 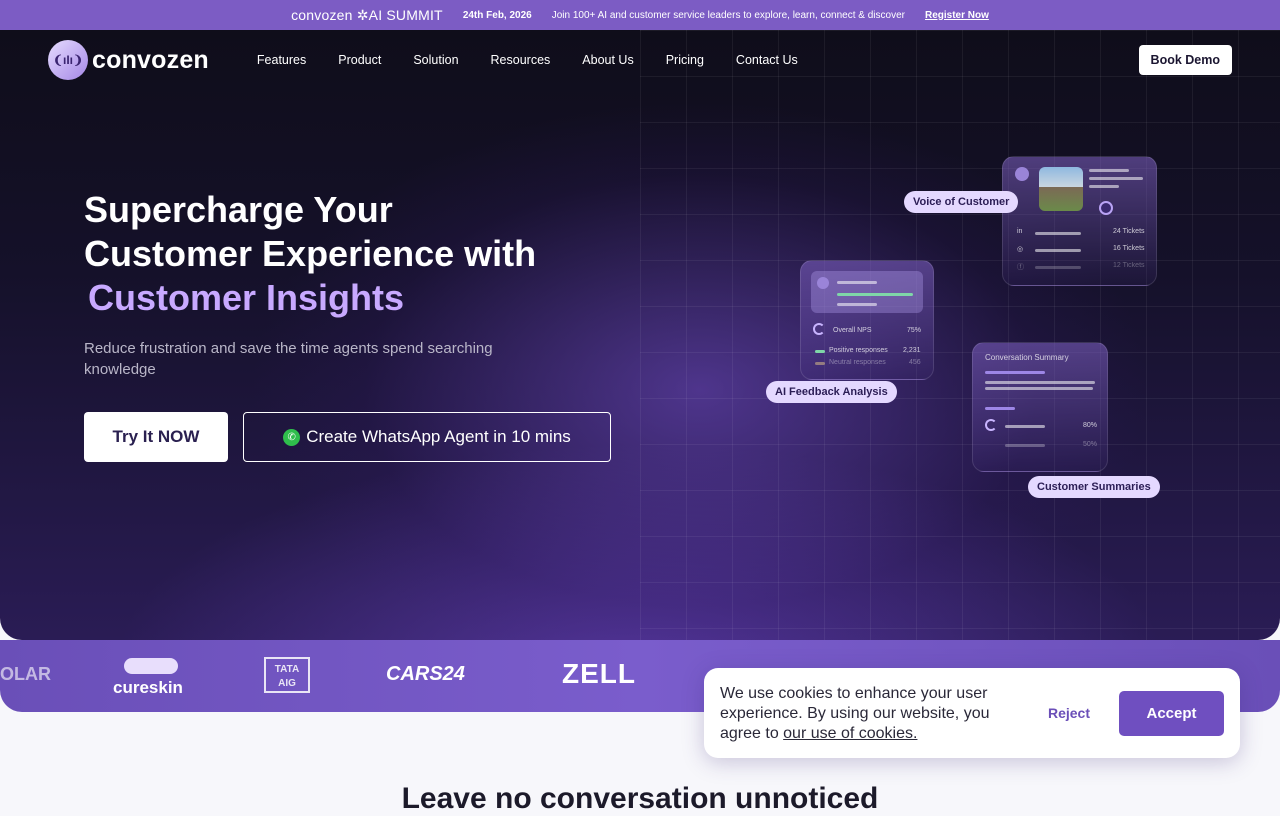 What do you see at coordinates (497, 15) in the screenshot?
I see `summit-date: 24th Feb, 2026` at bounding box center [497, 15].